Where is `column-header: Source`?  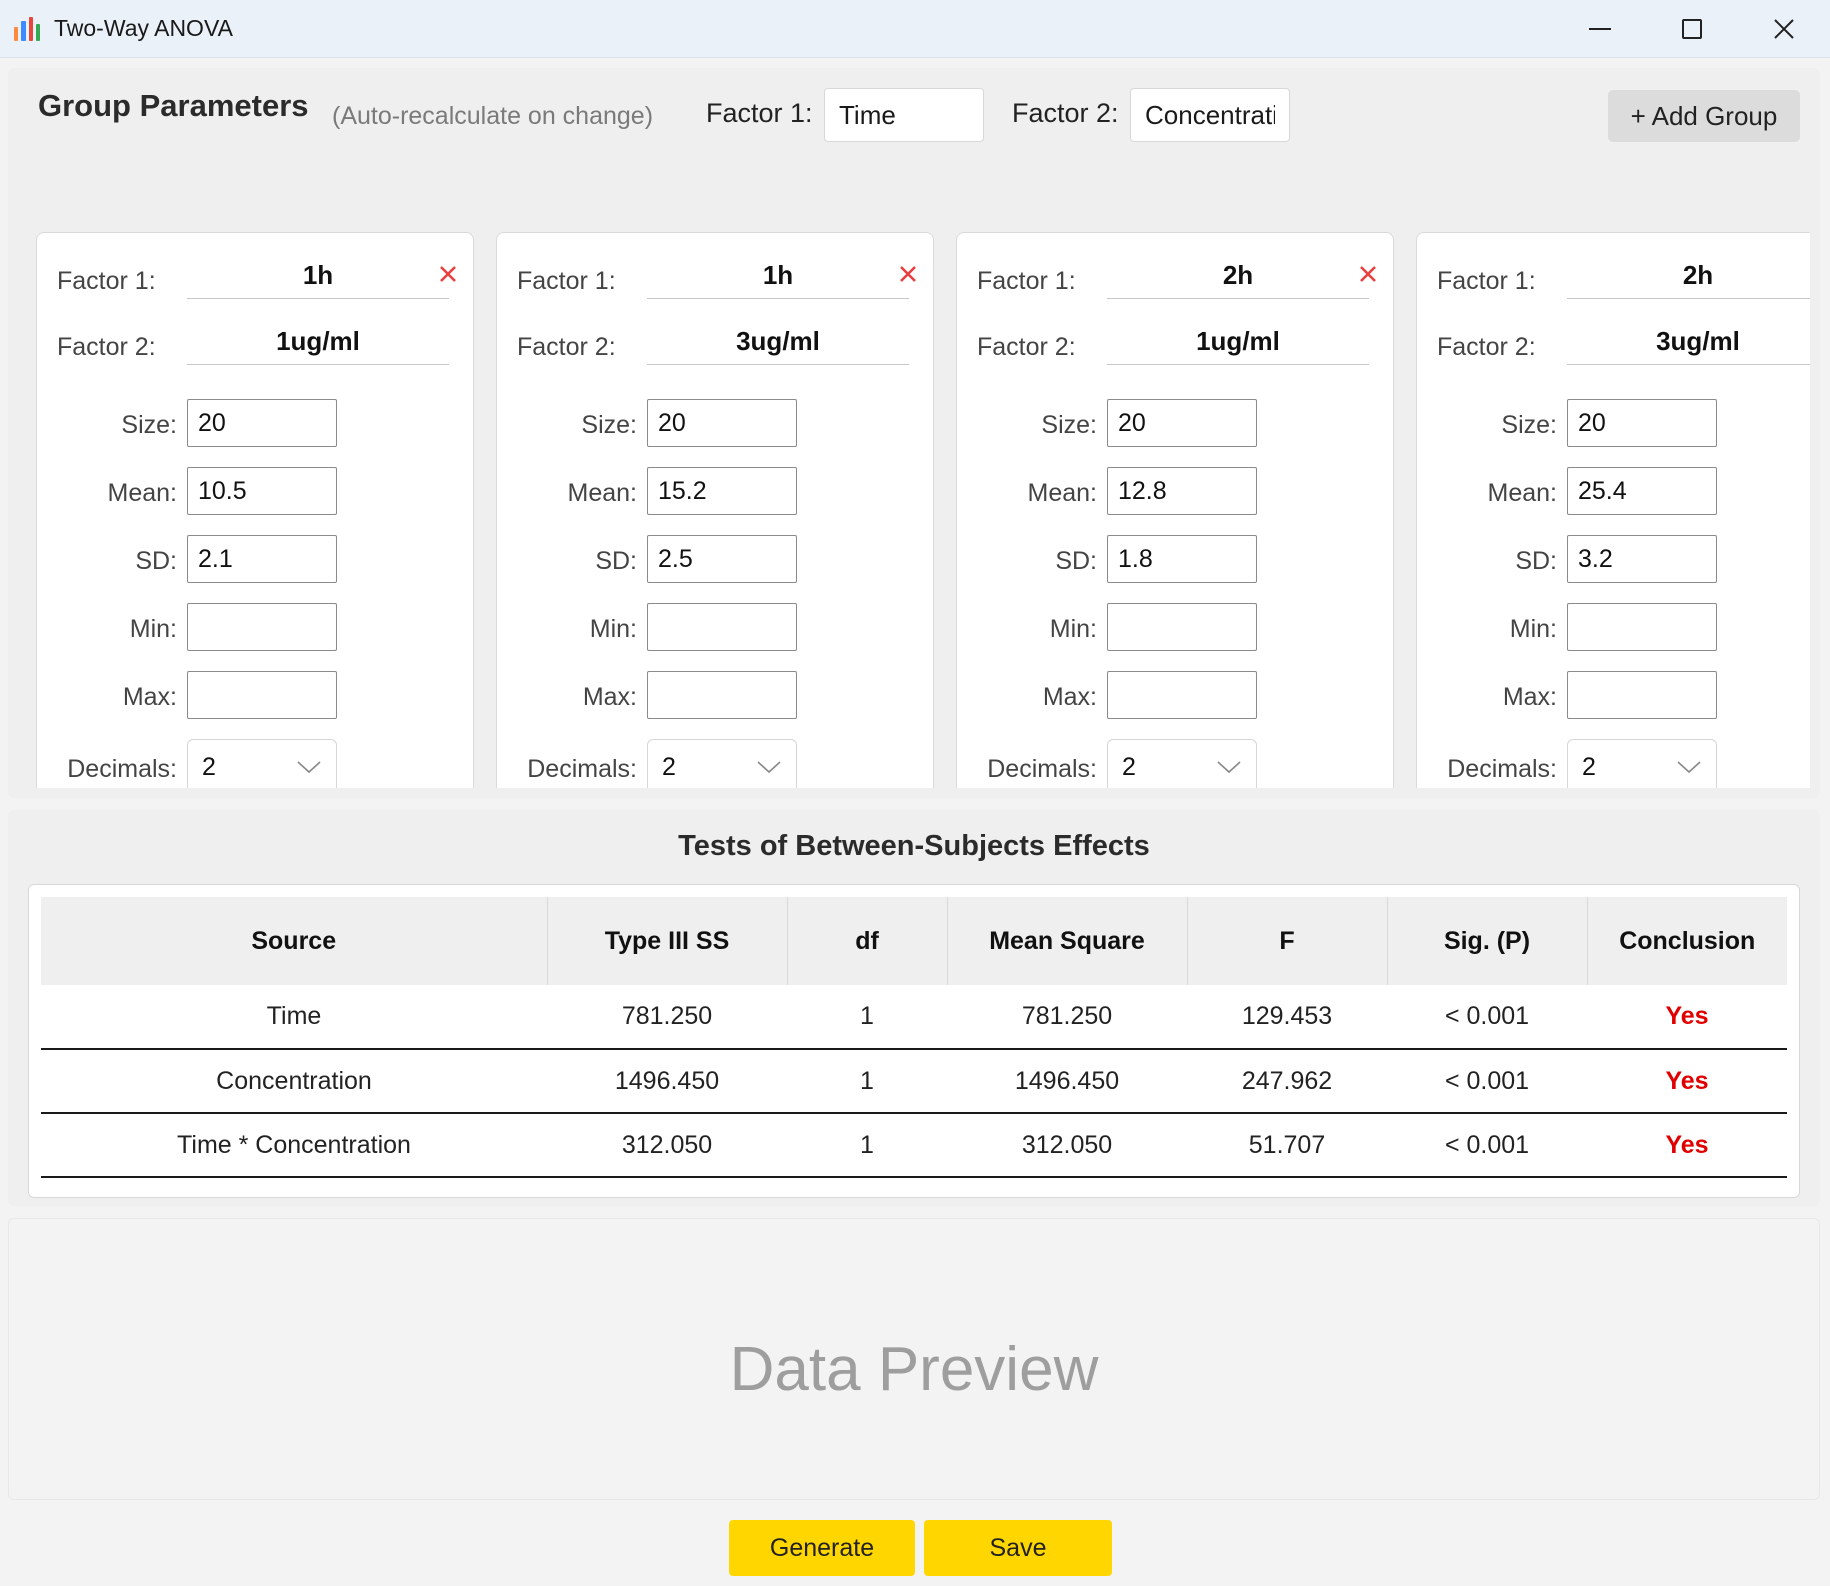 column-header: Source is located at coordinates (294, 941).